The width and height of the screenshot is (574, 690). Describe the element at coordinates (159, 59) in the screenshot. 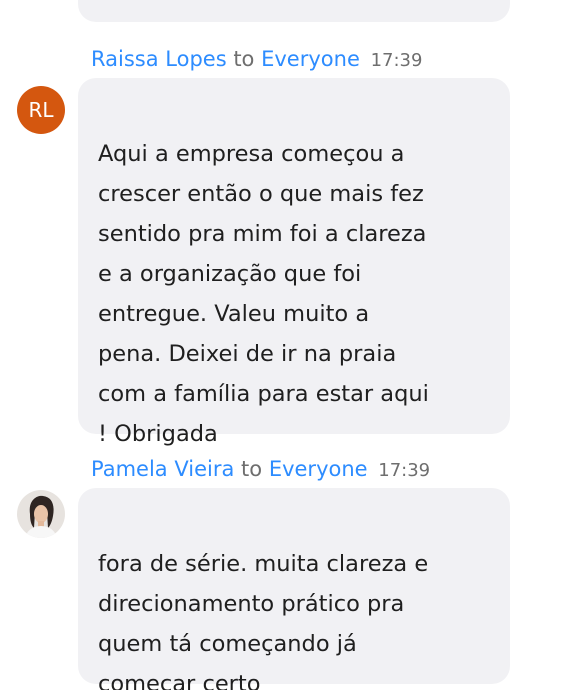

I see `sender-name: Raissa Lopes` at that location.